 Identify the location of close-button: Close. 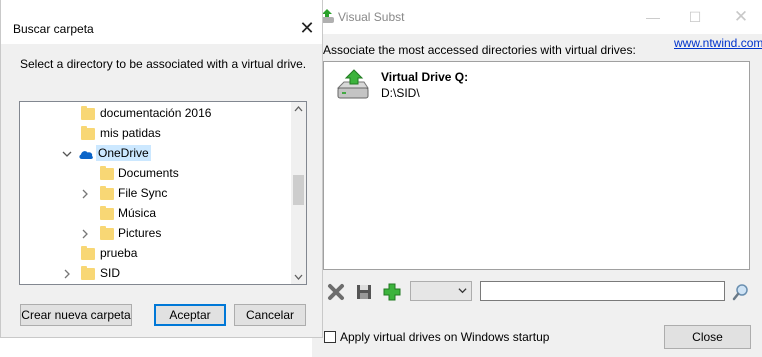
(707, 337).